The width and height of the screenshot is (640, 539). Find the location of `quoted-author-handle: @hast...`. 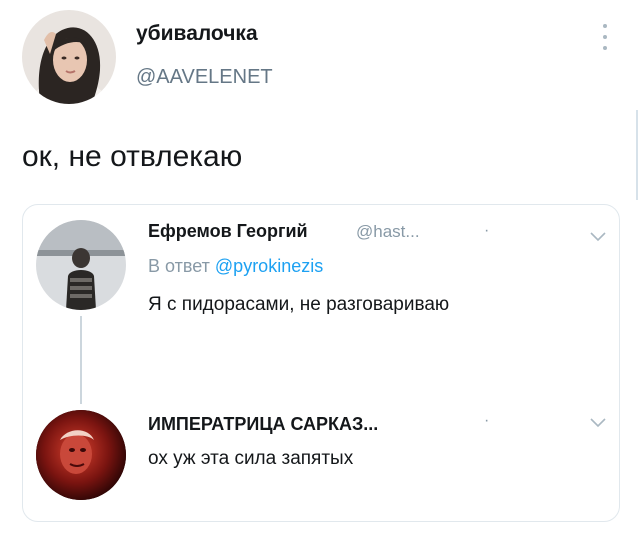

quoted-author-handle: @hast... is located at coordinates (388, 232).